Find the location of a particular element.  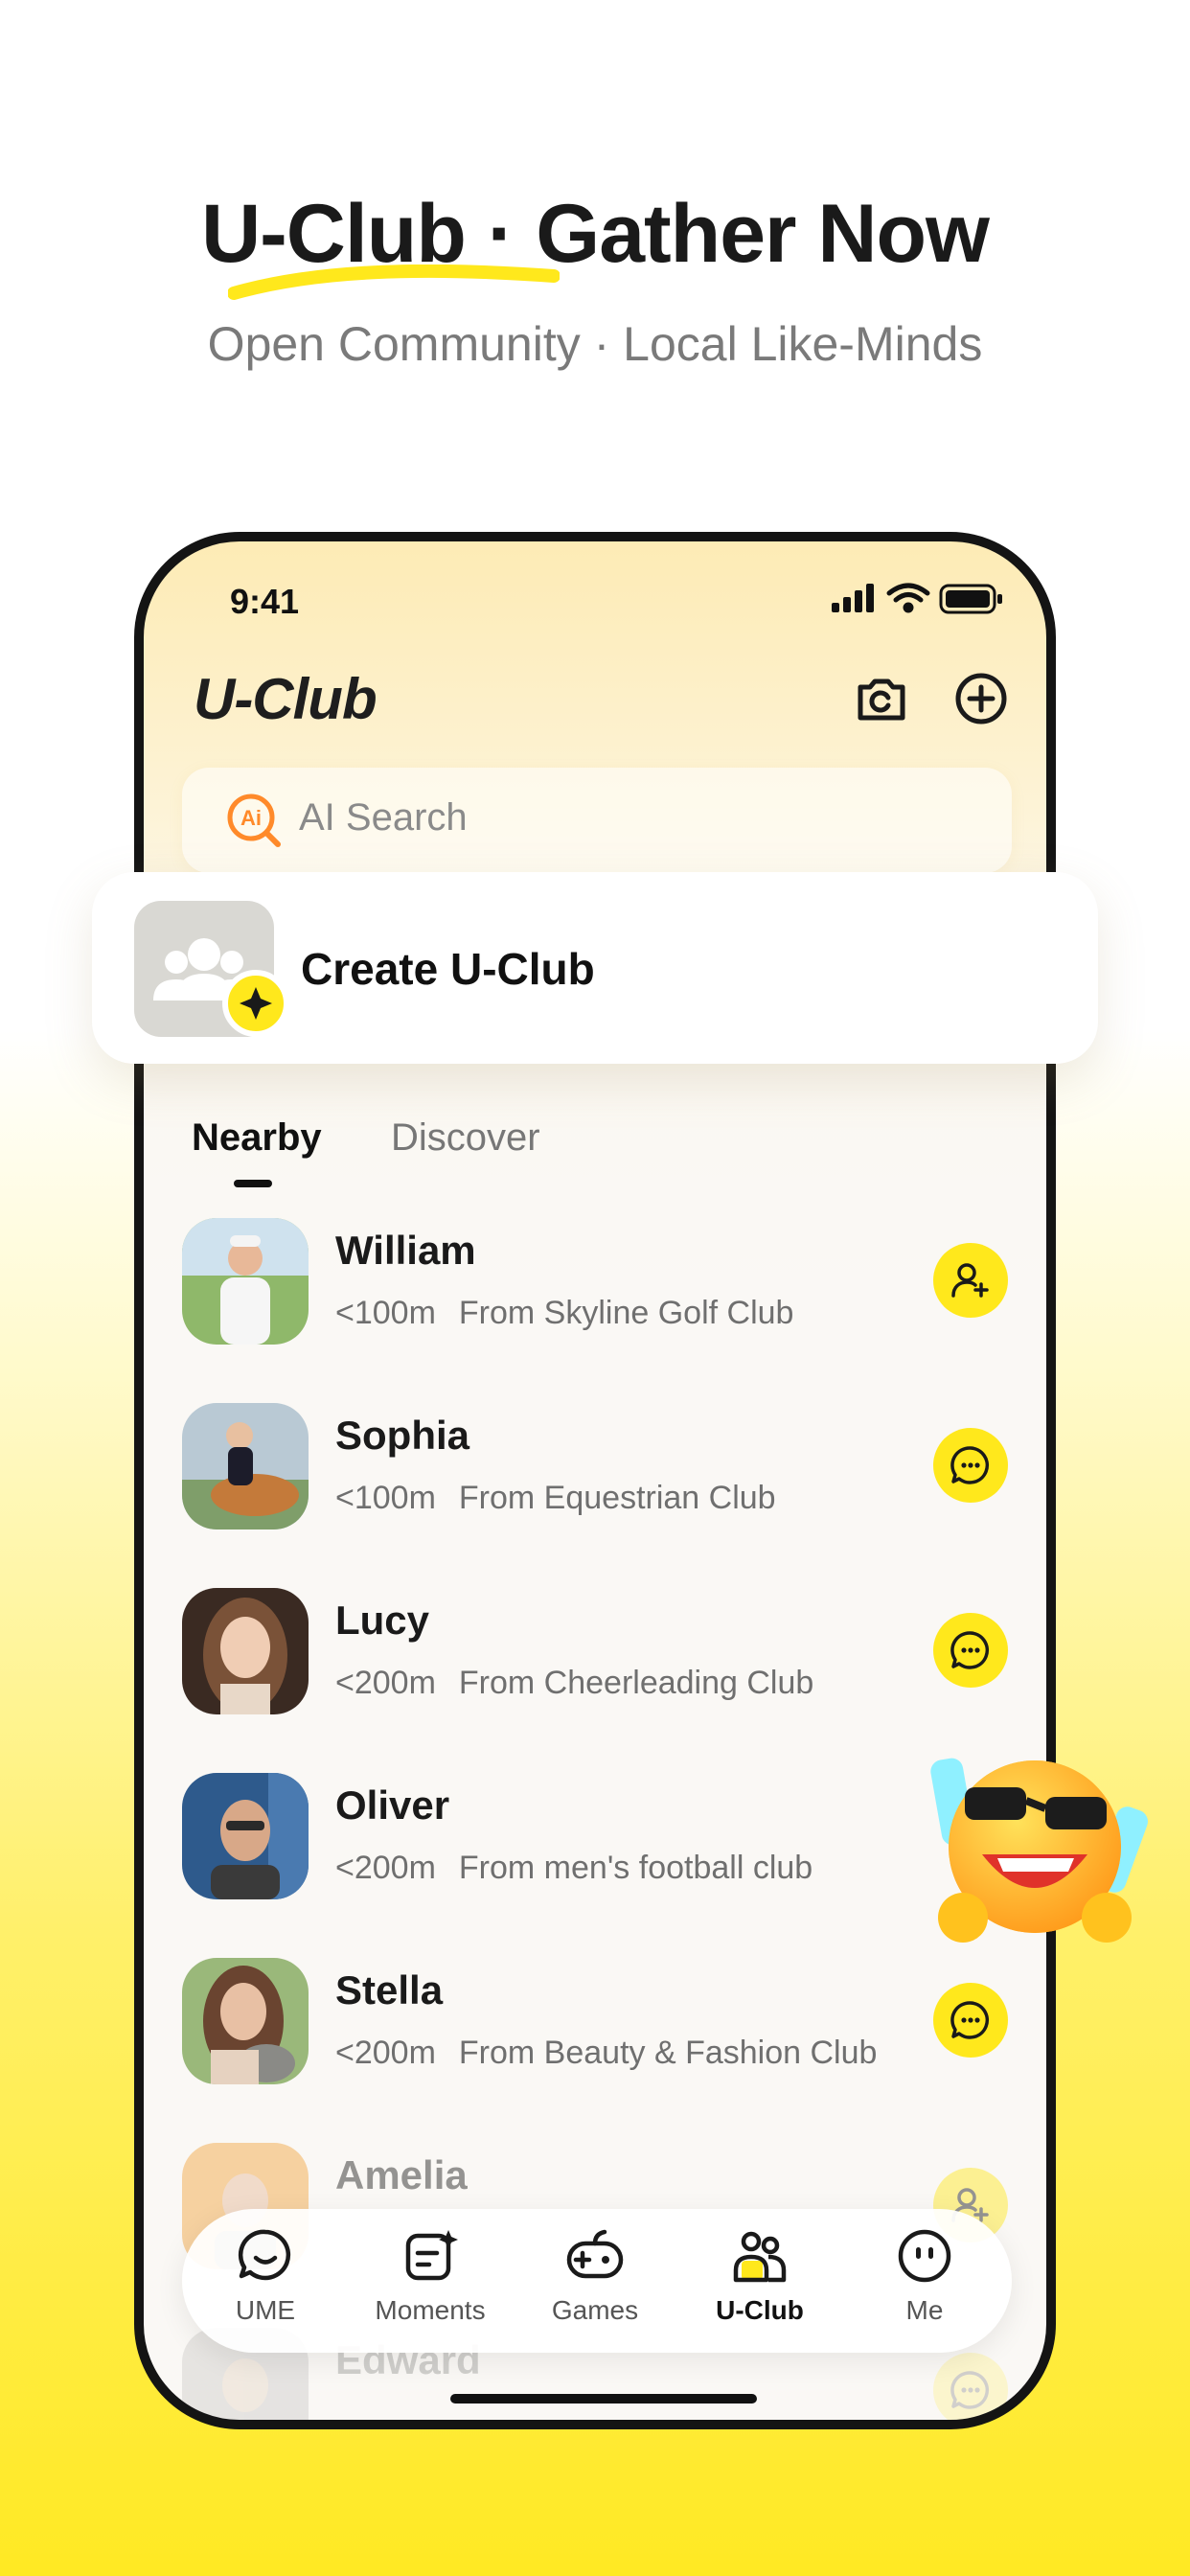

person-name: William is located at coordinates (405, 1250).